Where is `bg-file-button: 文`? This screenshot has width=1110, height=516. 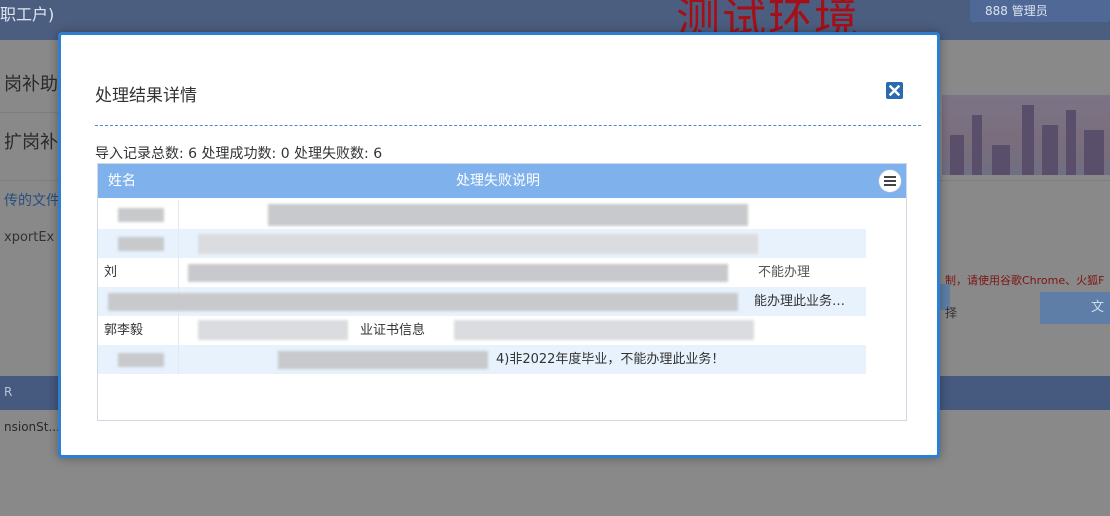 bg-file-button: 文 is located at coordinates (1075, 308).